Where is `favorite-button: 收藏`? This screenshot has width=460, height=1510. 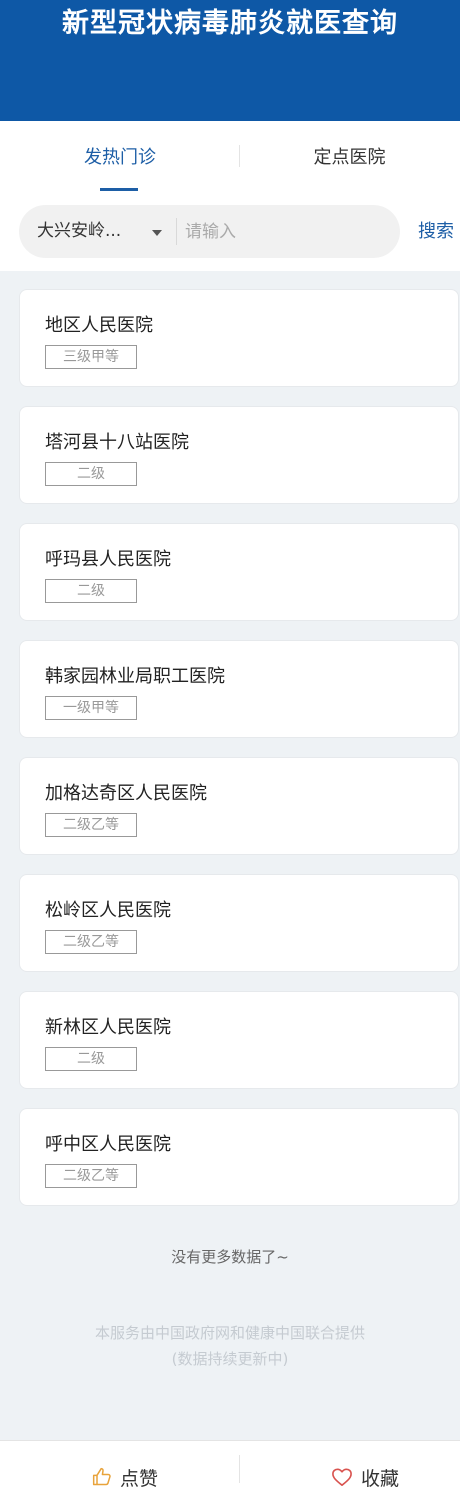 favorite-button: 收藏 is located at coordinates (365, 1477).